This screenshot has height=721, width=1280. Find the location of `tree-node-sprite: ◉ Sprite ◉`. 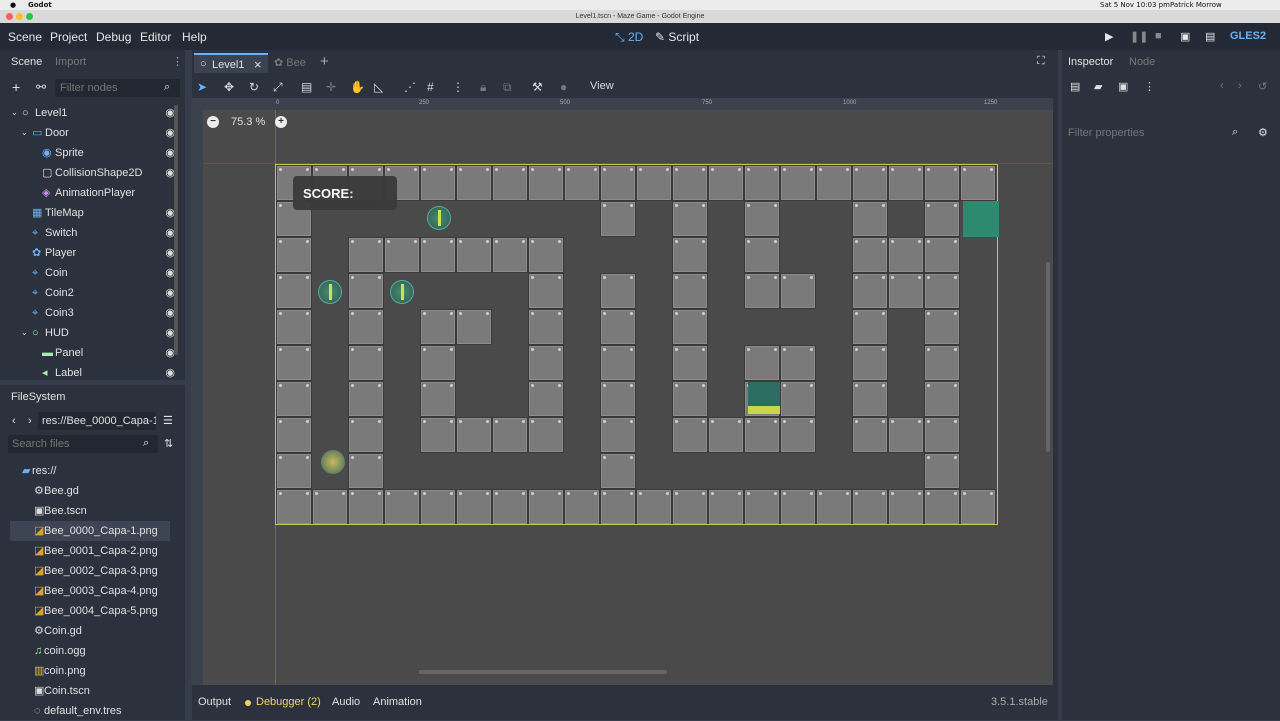

tree-node-sprite: ◉ Sprite ◉ is located at coordinates (92, 153).